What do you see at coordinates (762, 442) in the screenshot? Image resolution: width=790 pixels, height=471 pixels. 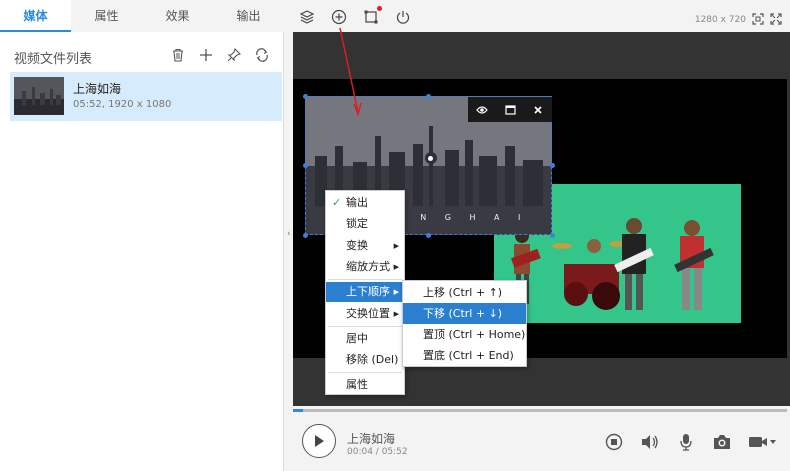 I see `video-camera-dropdown-icon` at bounding box center [762, 442].